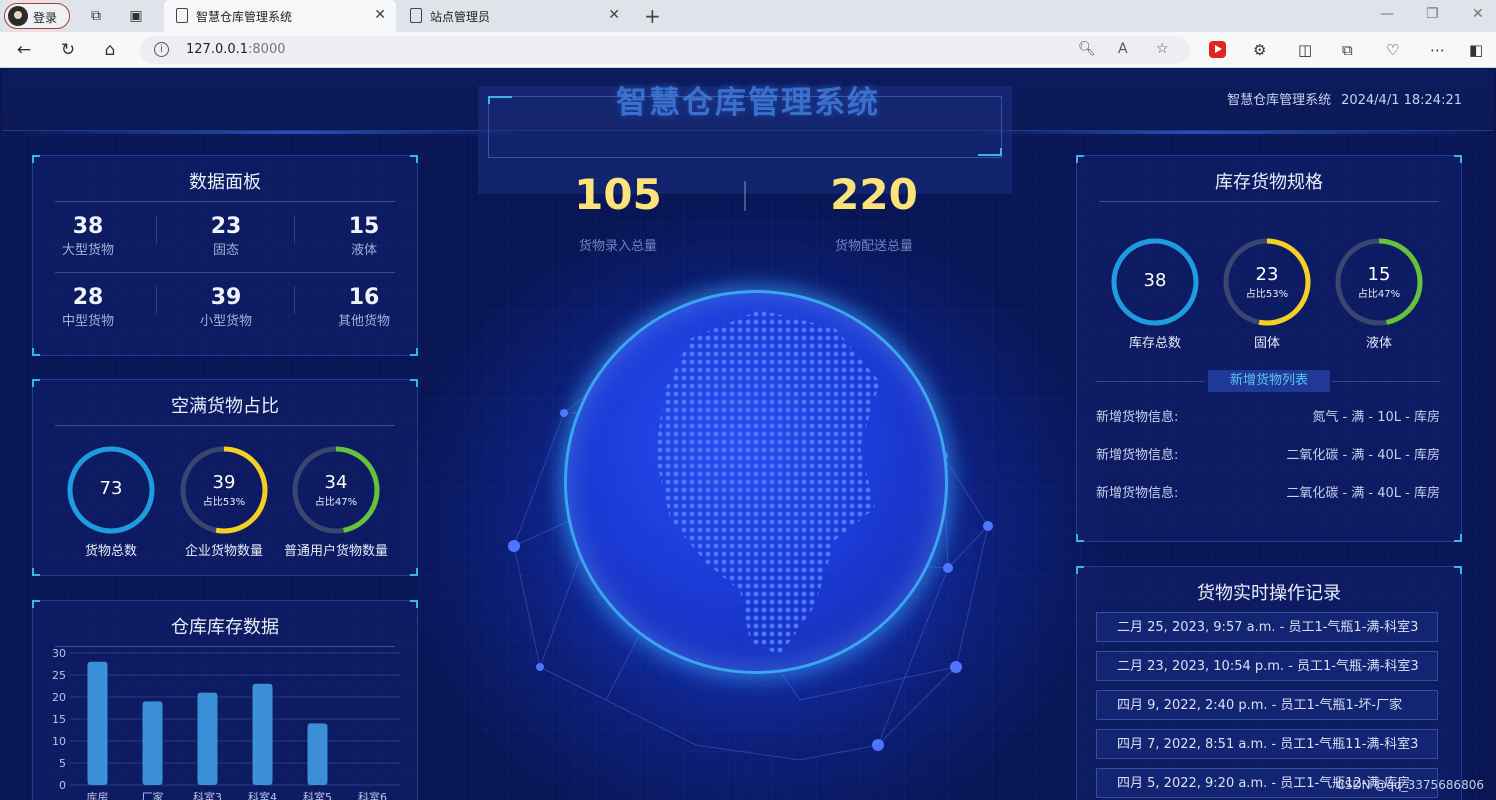 The image size is (1496, 800). What do you see at coordinates (317, 795) in the screenshot?
I see `x-tick-label: 科室5` at bounding box center [317, 795].